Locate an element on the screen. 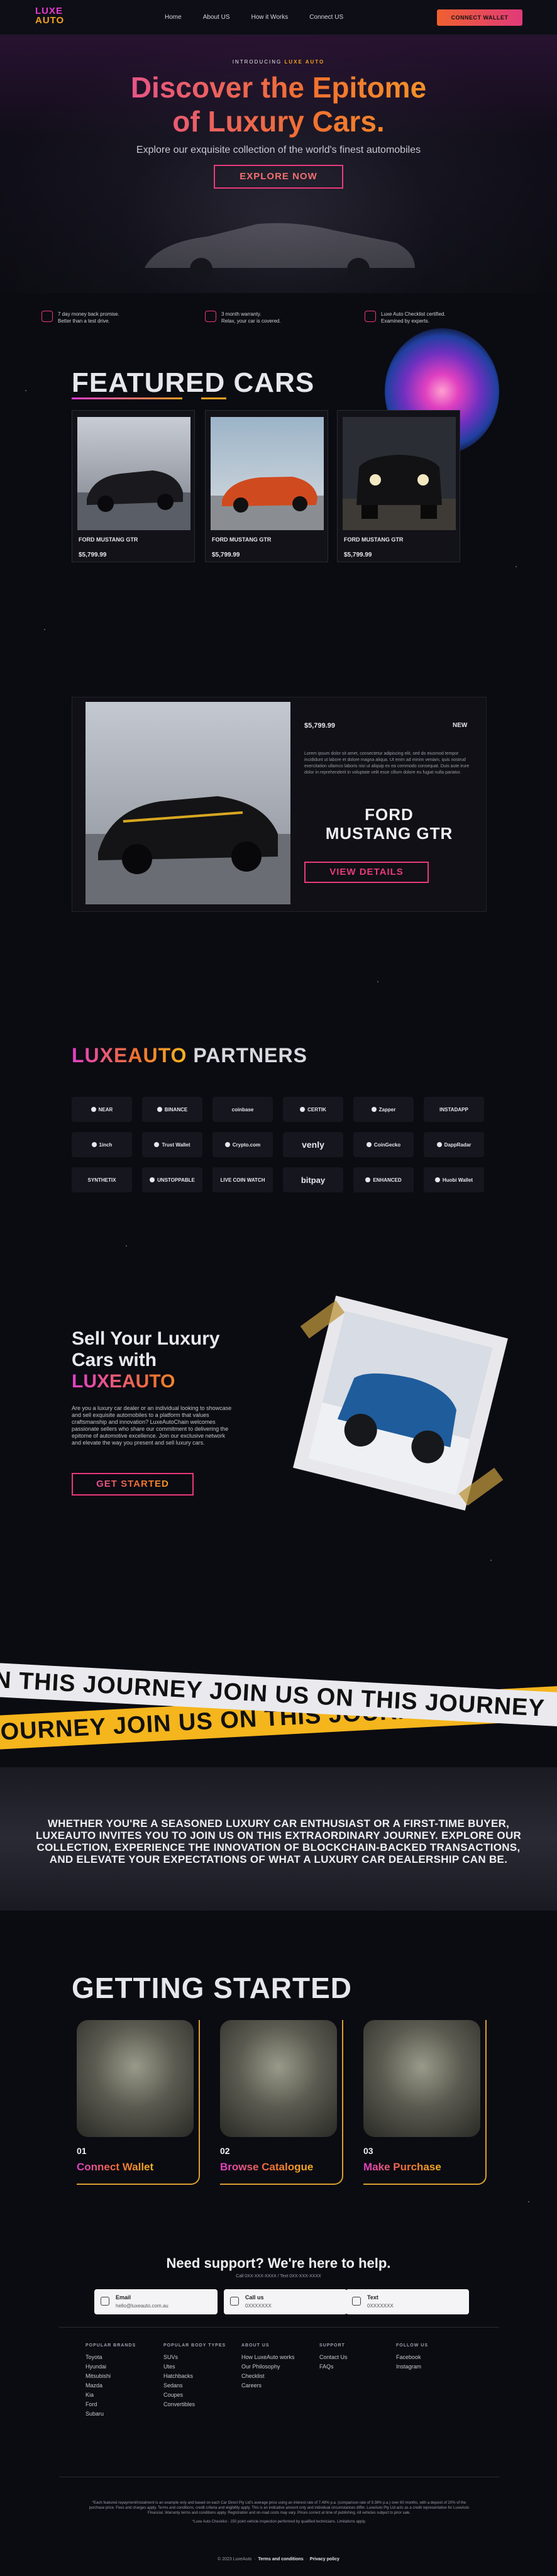 The height and width of the screenshot is (2576, 557). car-photo is located at coordinates (267, 473).